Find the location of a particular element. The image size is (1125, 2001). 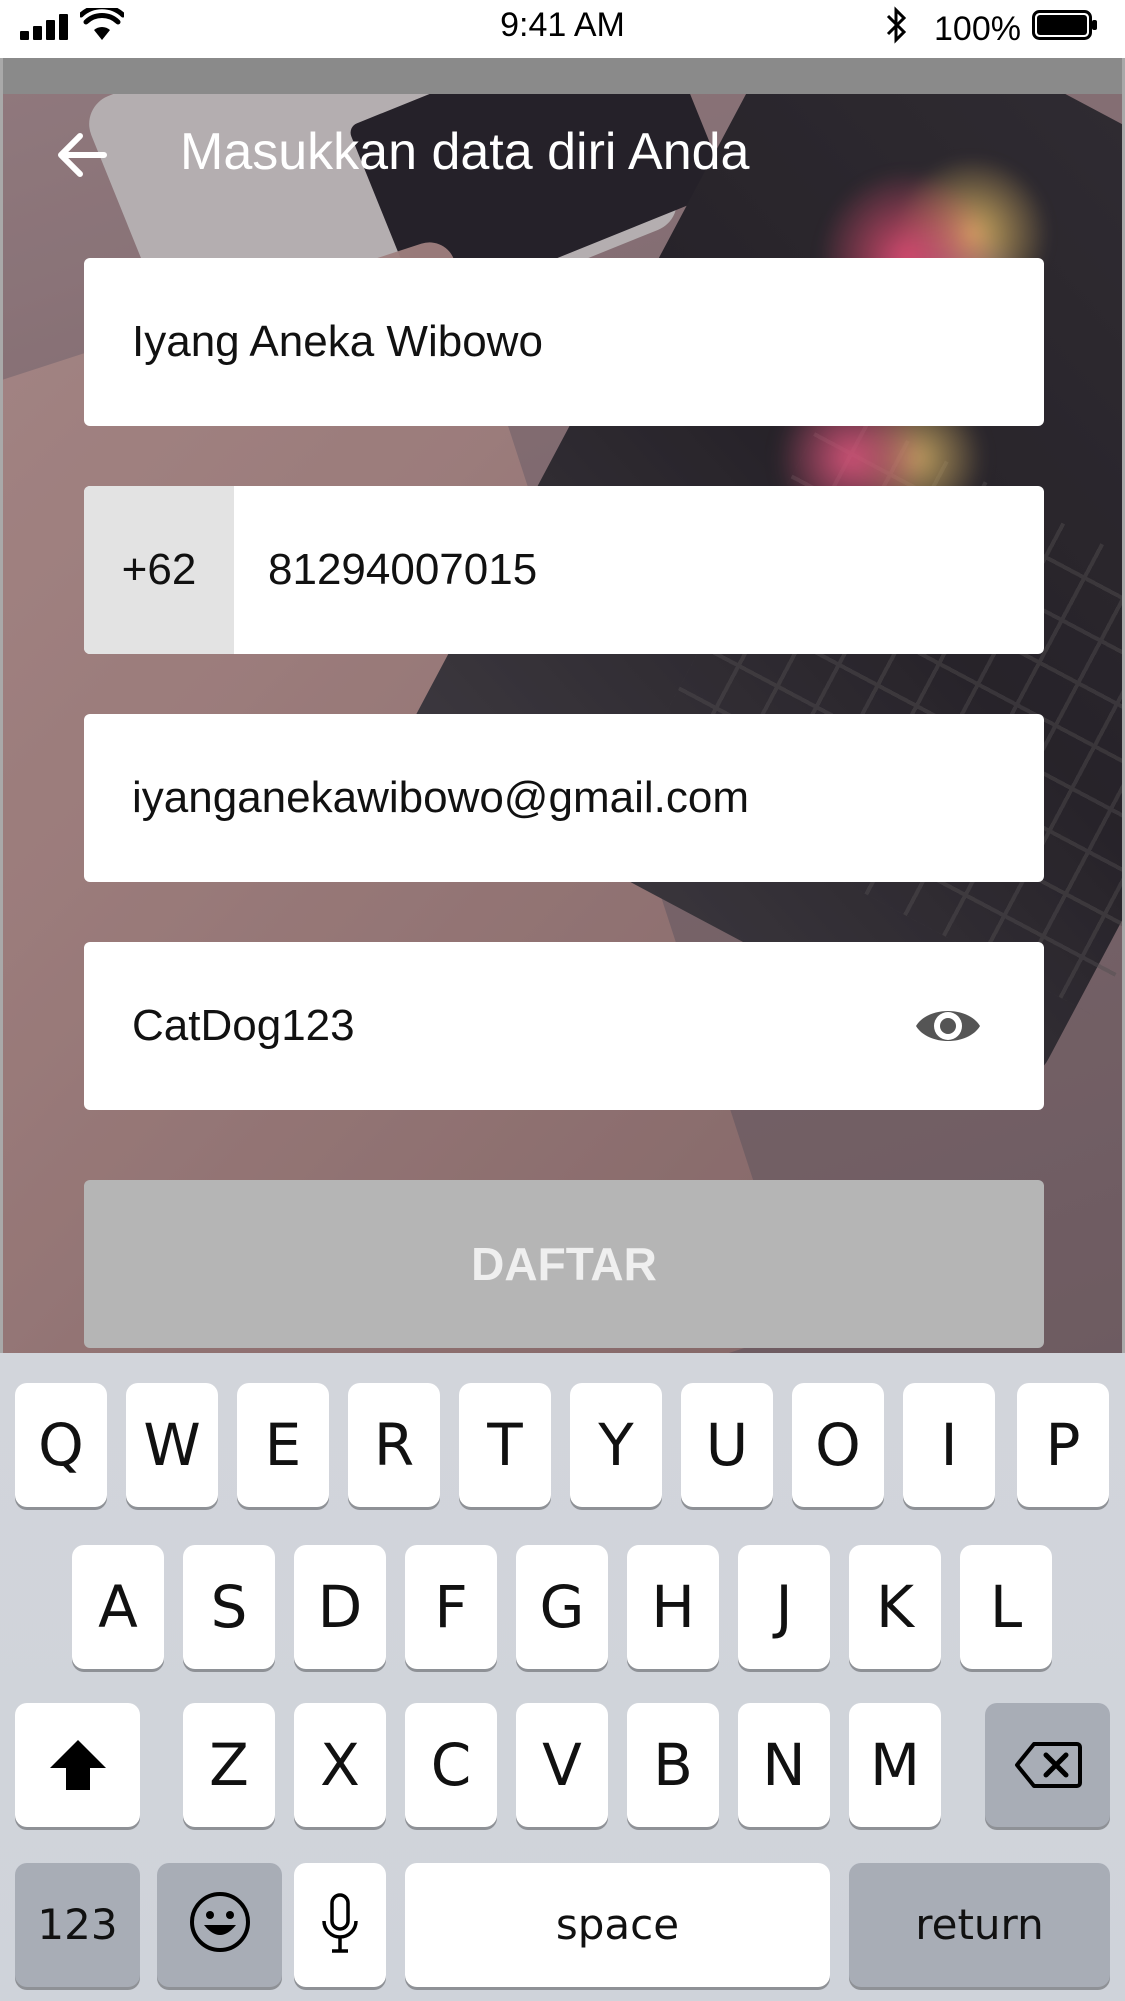

key-y: Y is located at coordinates (616, 1445).